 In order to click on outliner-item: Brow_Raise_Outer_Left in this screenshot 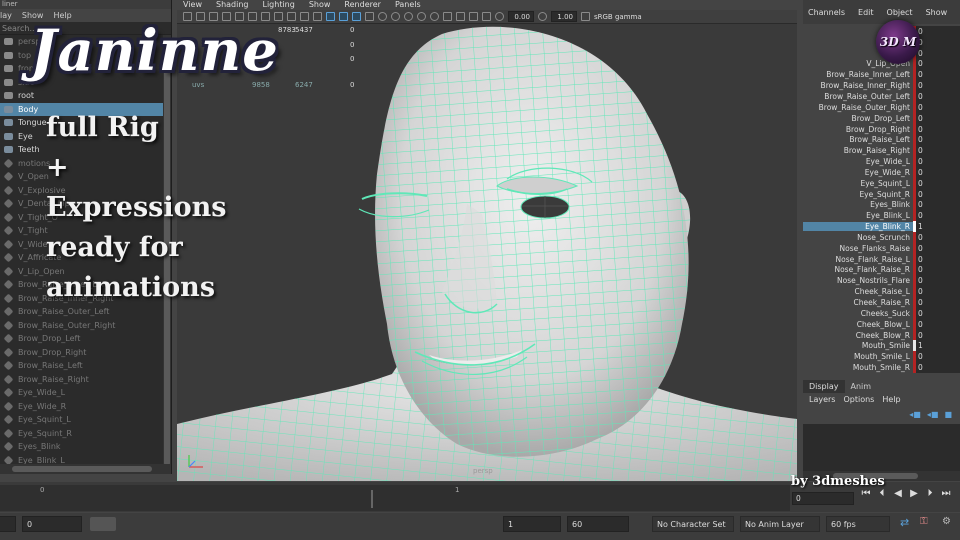, I will do `click(81, 312)`.